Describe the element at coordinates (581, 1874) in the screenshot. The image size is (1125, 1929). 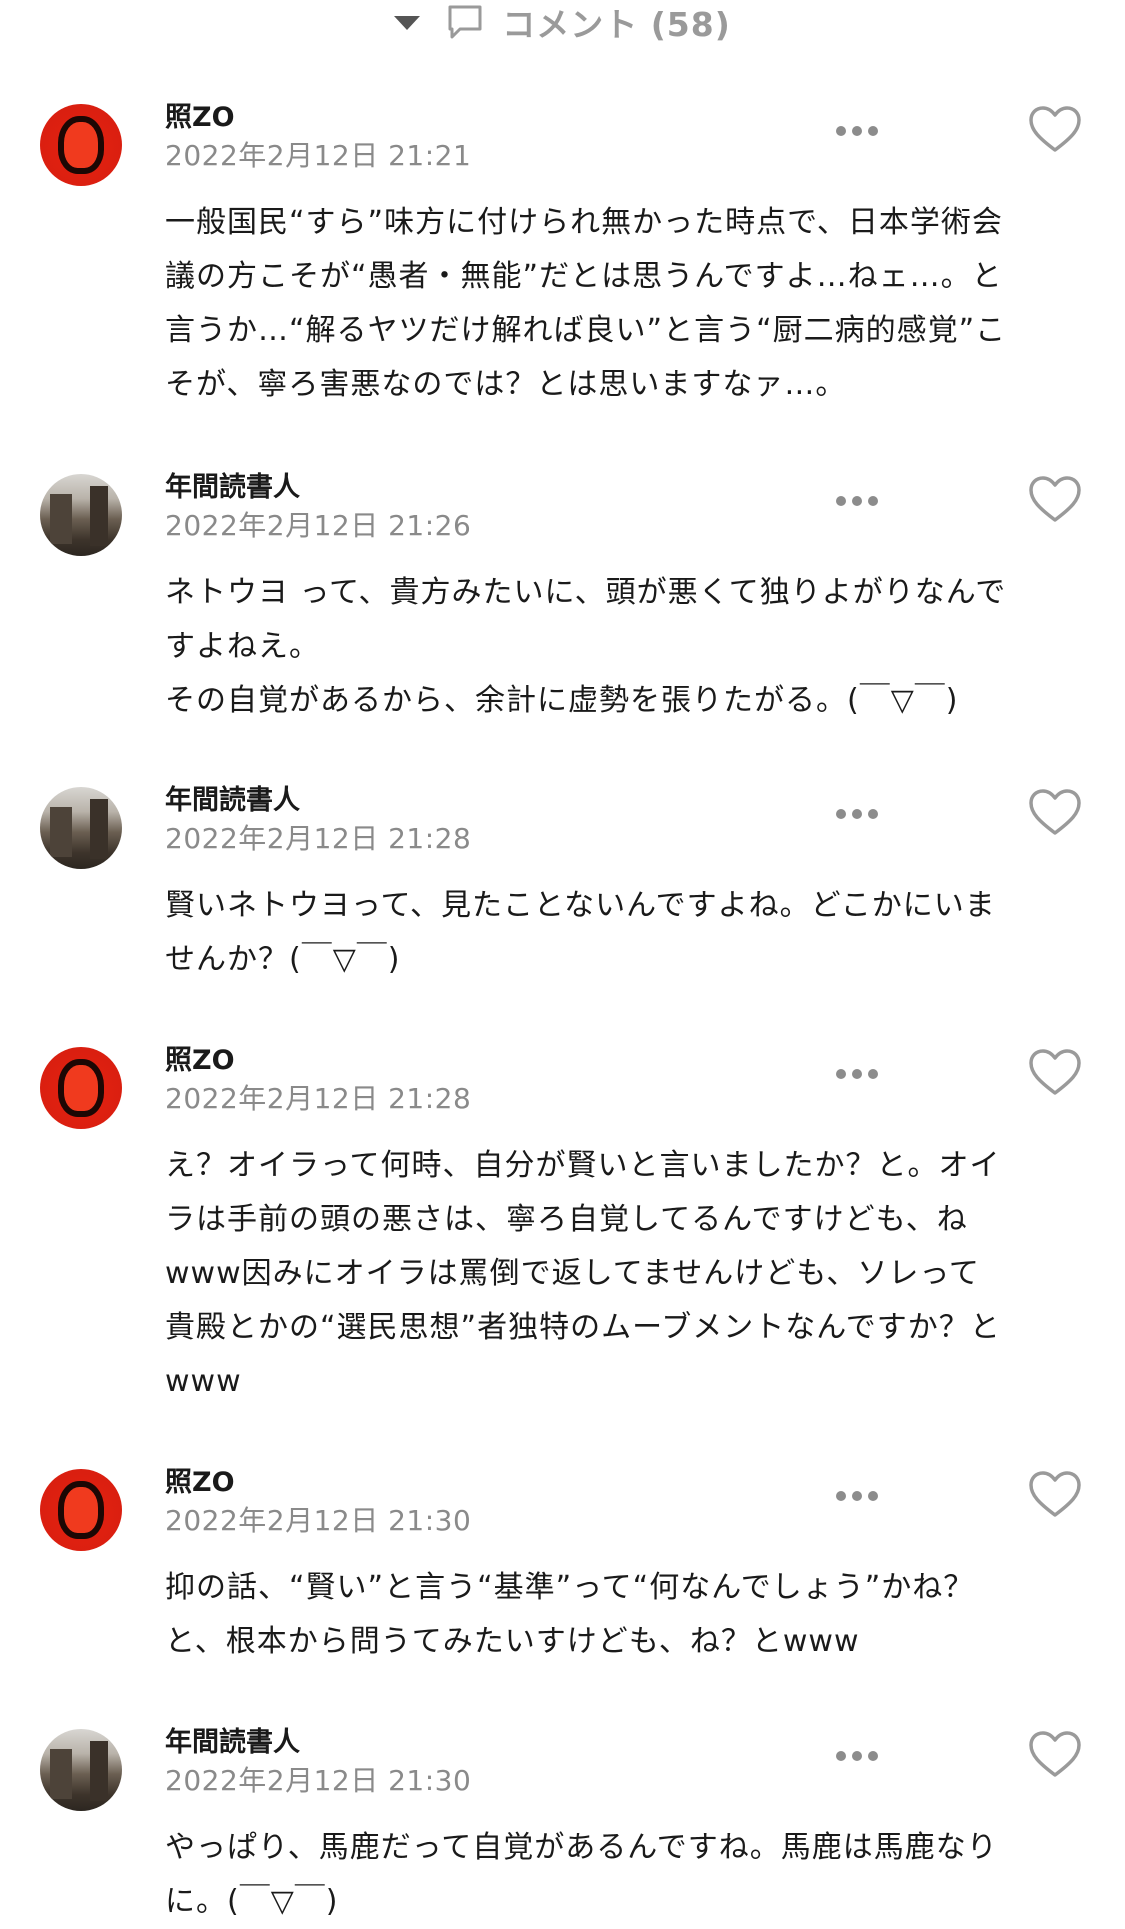
I see `comment-text: やっぱり、馬鹿だって自覚があるんですね。馬鹿は馬鹿なり に。(￣▽￣)` at that location.